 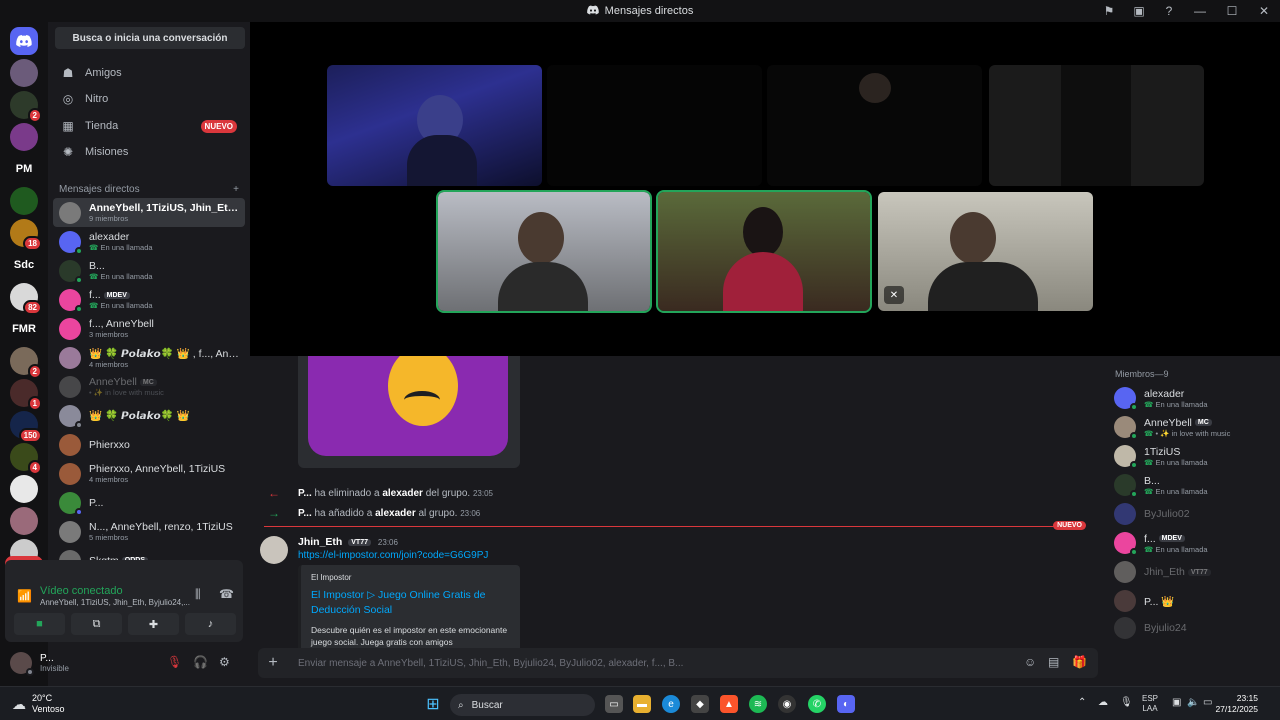 I want to click on discord-taskbar-icon: ◐, so click(x=846, y=704).